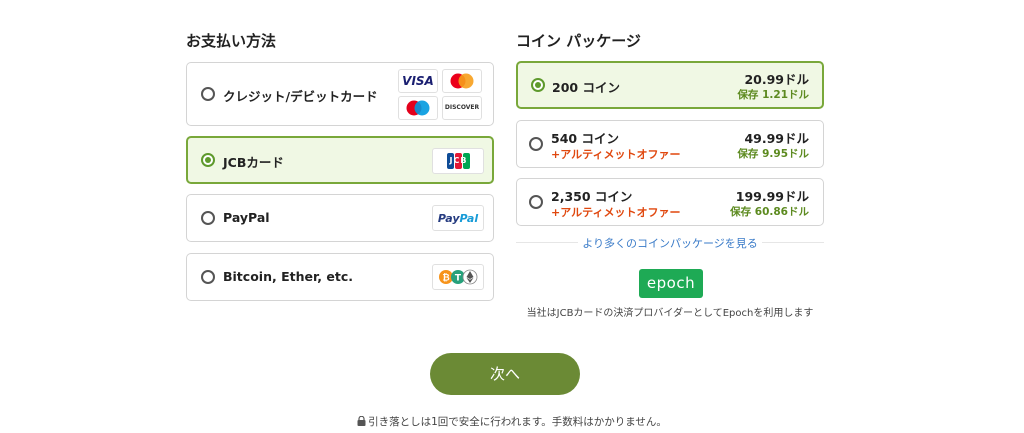  I want to click on coin-amount: 2,350 コイン, so click(592, 196).